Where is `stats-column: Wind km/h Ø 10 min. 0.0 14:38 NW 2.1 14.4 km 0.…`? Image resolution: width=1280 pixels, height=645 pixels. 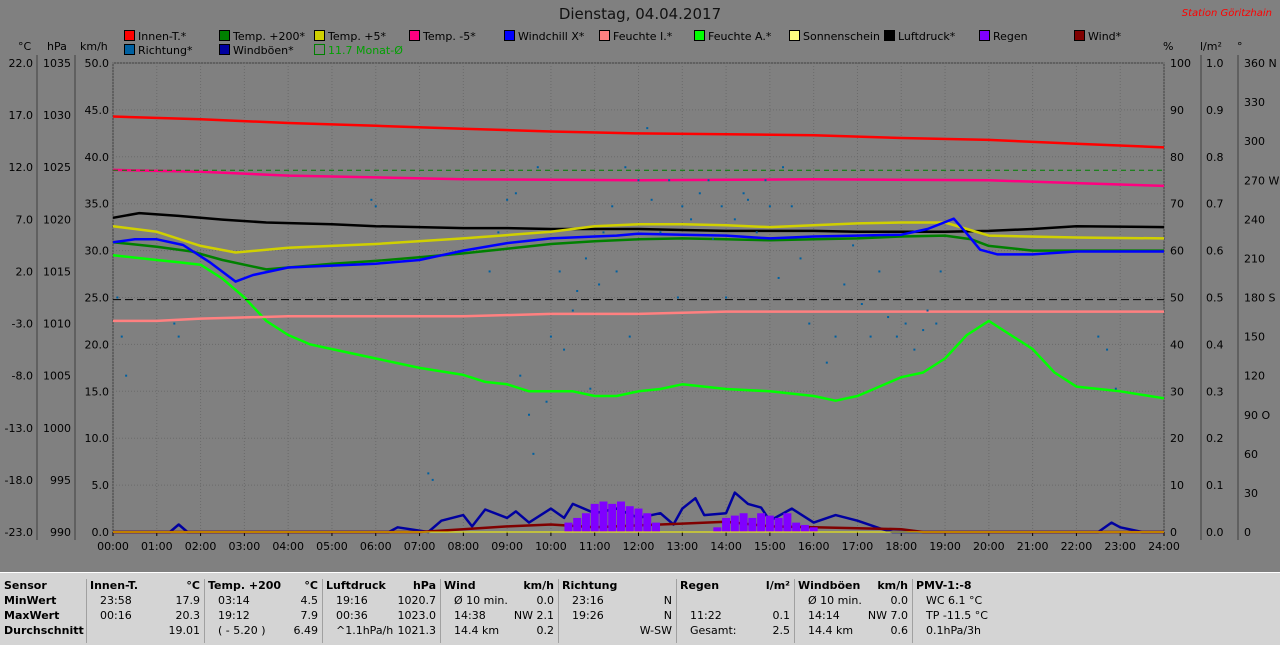 stats-column: Wind km/h Ø 10 min. 0.0 14:38 NW 2.1 14.4 km 0.… is located at coordinates (501, 611).